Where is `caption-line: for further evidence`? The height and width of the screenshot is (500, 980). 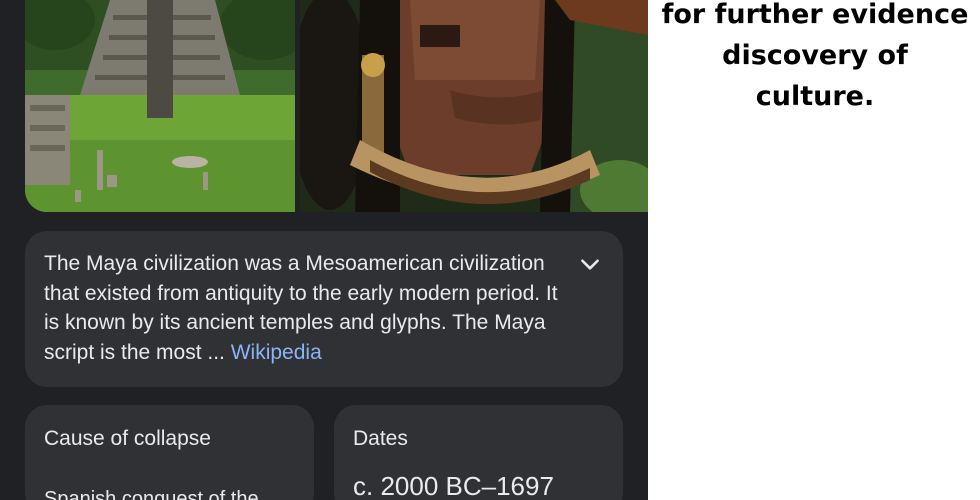 caption-line: for further evidence is located at coordinates (815, 15).